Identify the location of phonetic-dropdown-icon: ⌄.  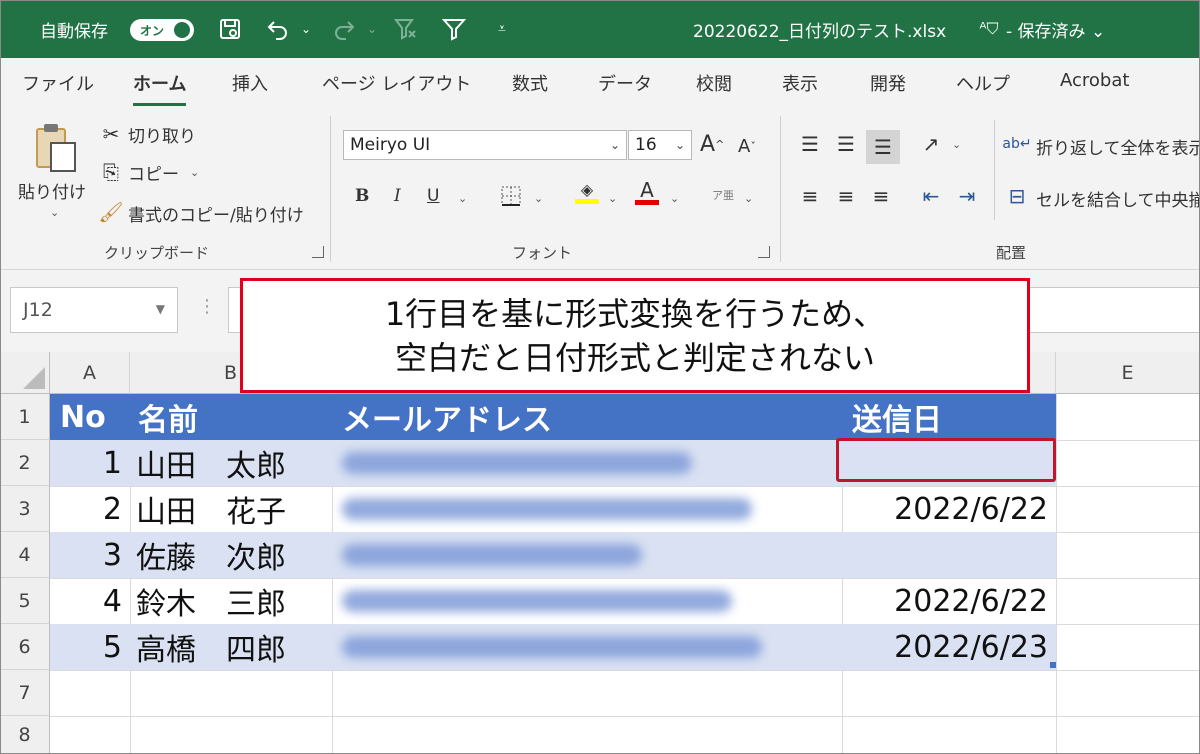
(748, 198).